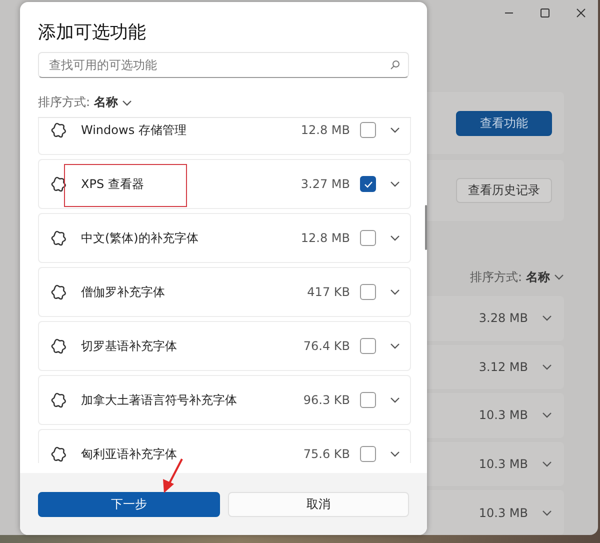 The image size is (600, 543). I want to click on feature-name: Windows 存储管理, so click(134, 130).